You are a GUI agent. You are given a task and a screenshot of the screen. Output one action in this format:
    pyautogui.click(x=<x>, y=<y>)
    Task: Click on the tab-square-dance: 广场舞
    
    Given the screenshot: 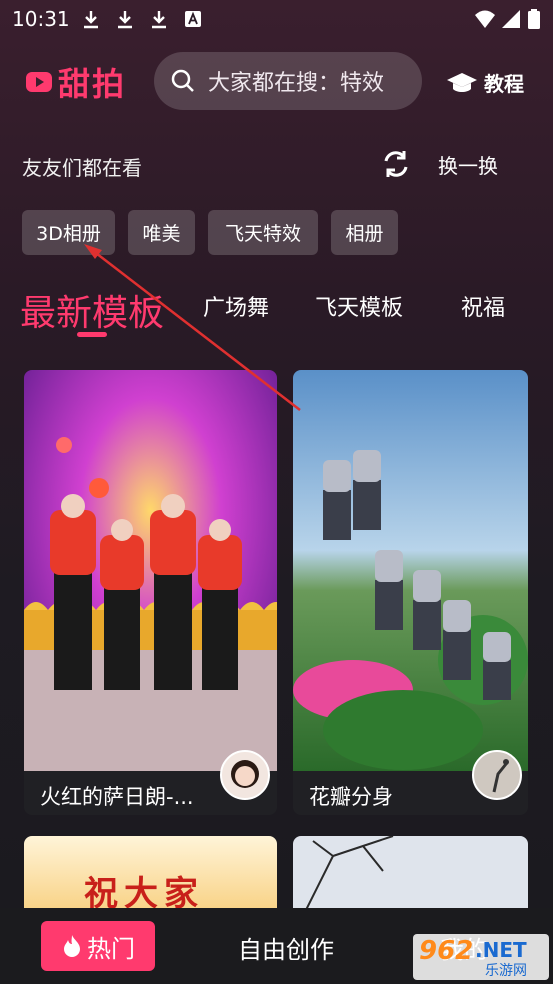 What is the action you would take?
    pyautogui.click(x=236, y=306)
    